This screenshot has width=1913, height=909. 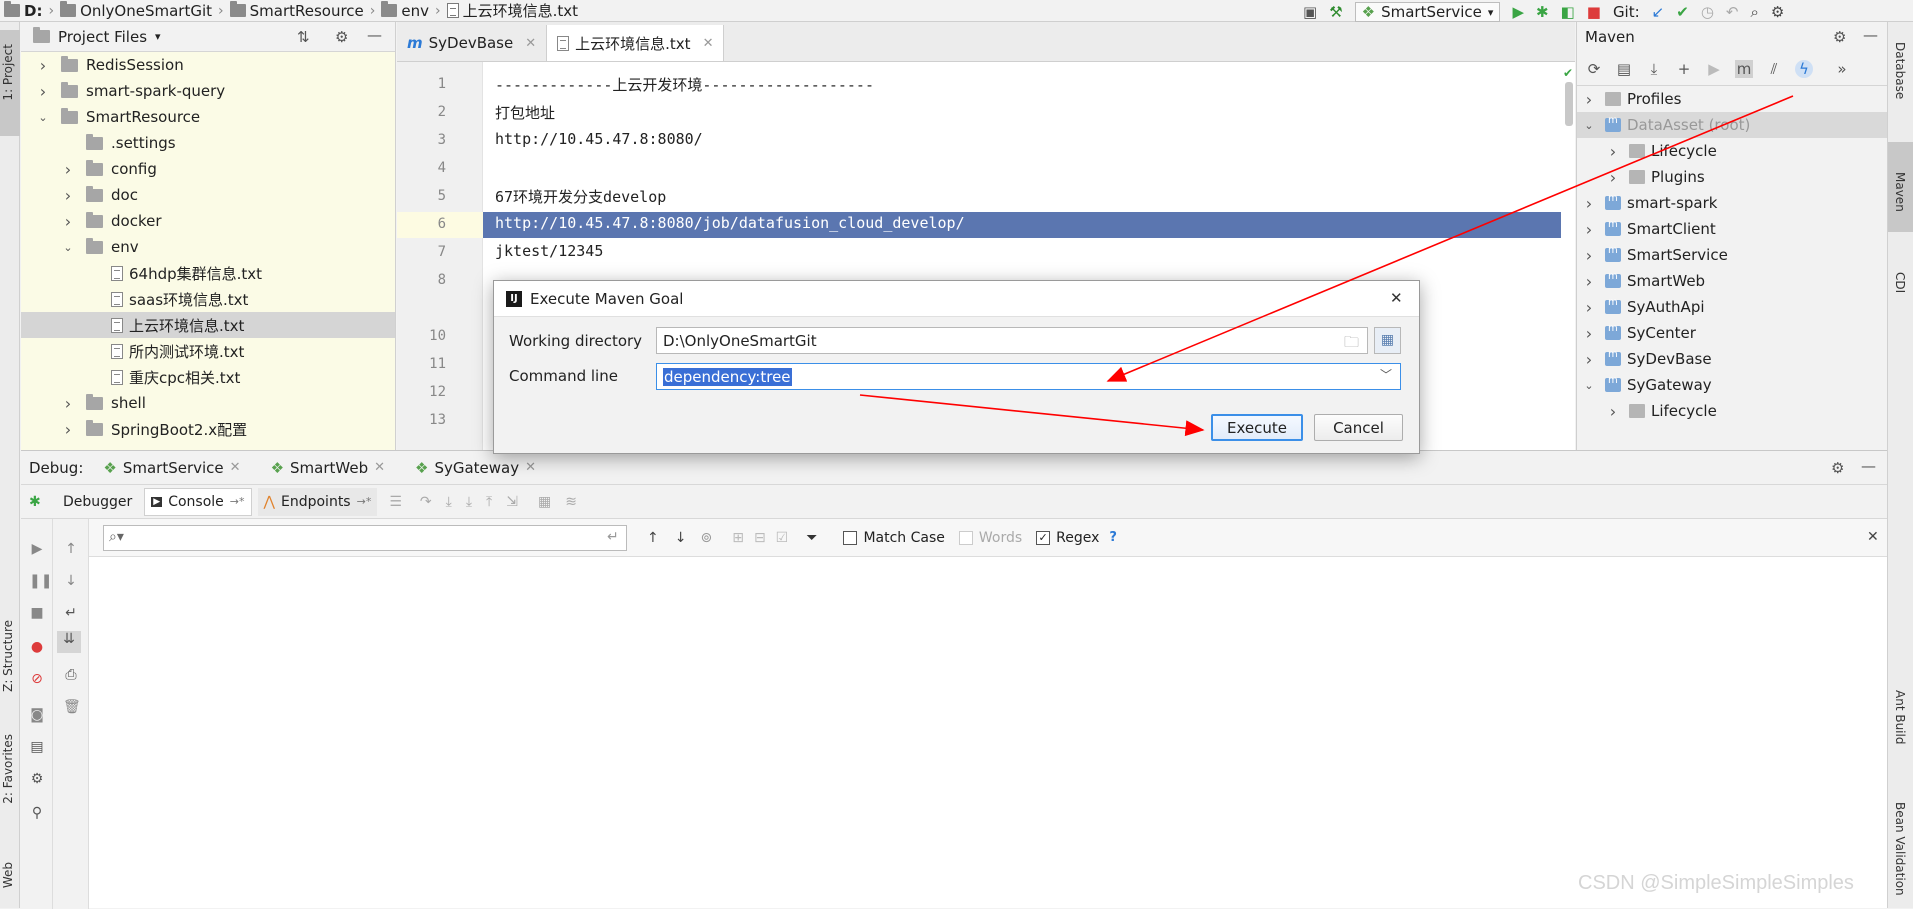 I want to click on arrow-to-command-line, so click(x=1450, y=238).